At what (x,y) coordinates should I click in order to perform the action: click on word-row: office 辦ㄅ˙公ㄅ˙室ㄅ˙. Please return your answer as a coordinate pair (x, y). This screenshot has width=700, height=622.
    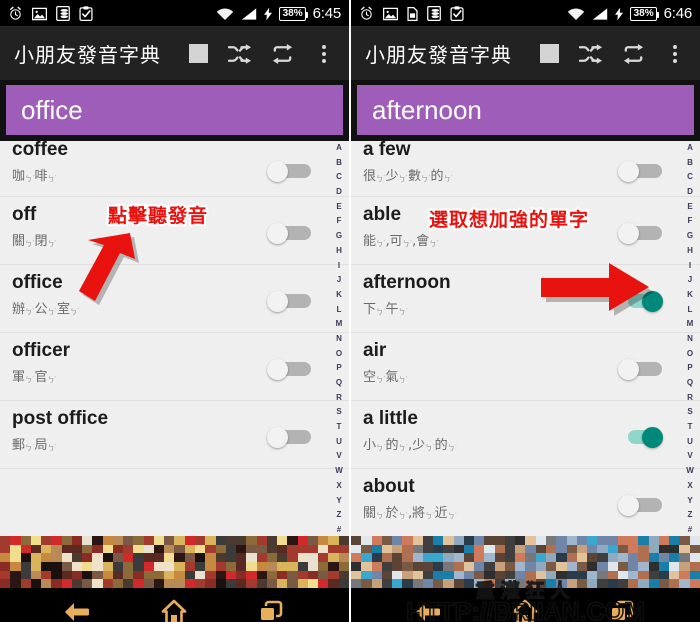
    Looking at the image, I should click on (174, 299).